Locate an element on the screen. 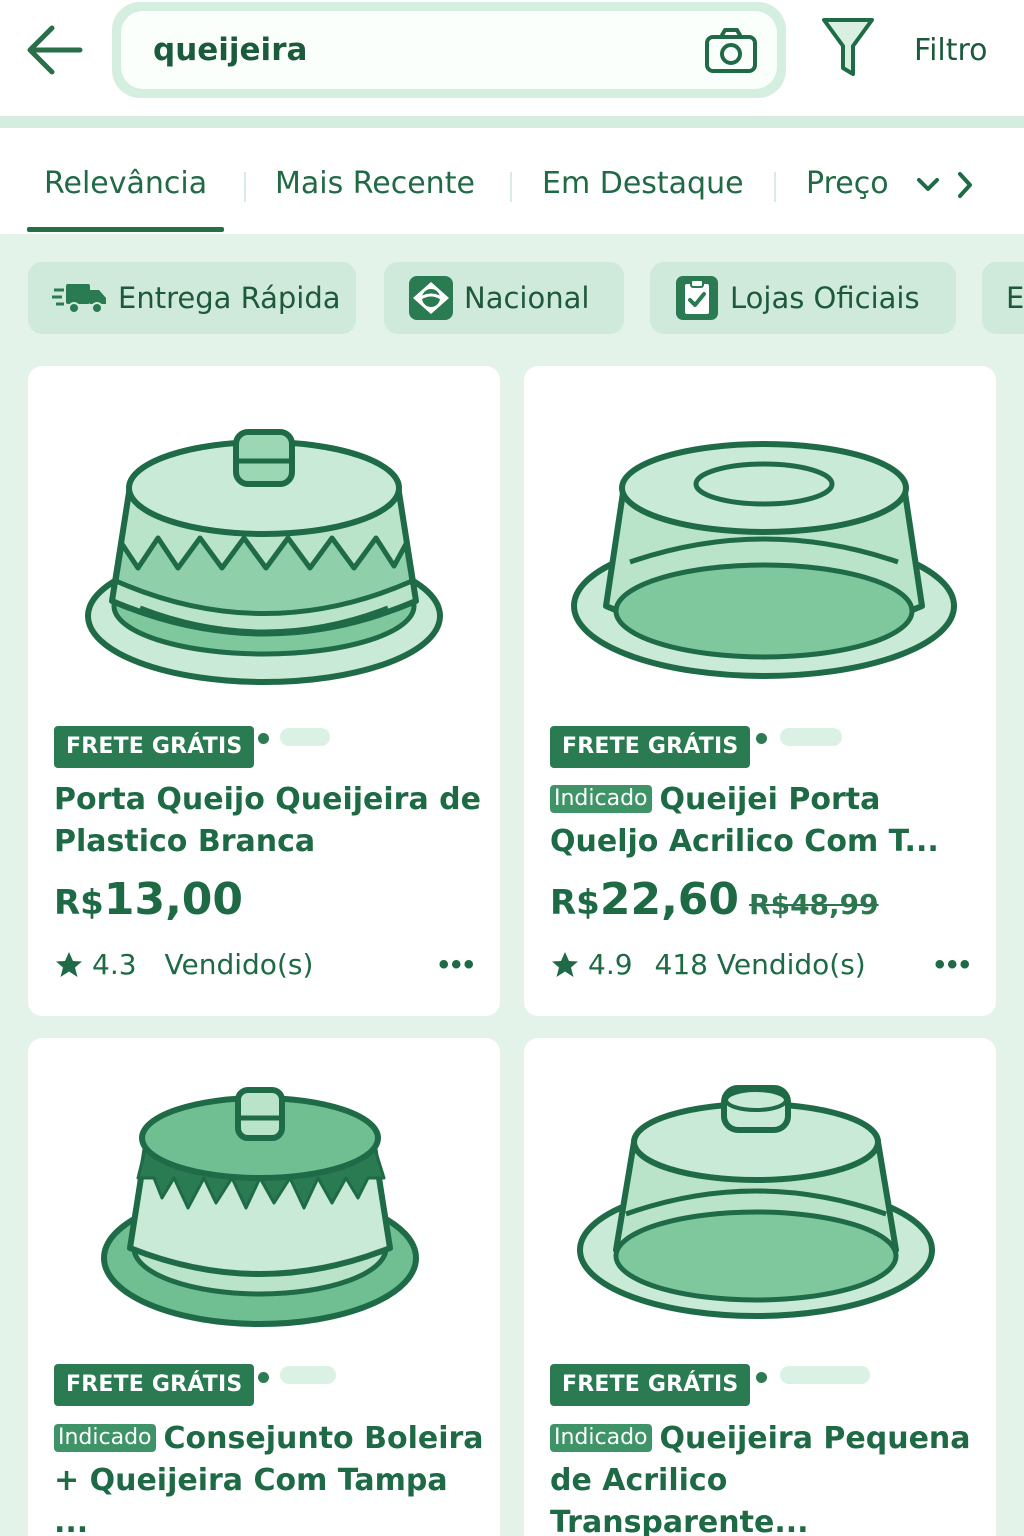 The width and height of the screenshot is (1024, 1536). rating-value: 4.9 is located at coordinates (610, 964).